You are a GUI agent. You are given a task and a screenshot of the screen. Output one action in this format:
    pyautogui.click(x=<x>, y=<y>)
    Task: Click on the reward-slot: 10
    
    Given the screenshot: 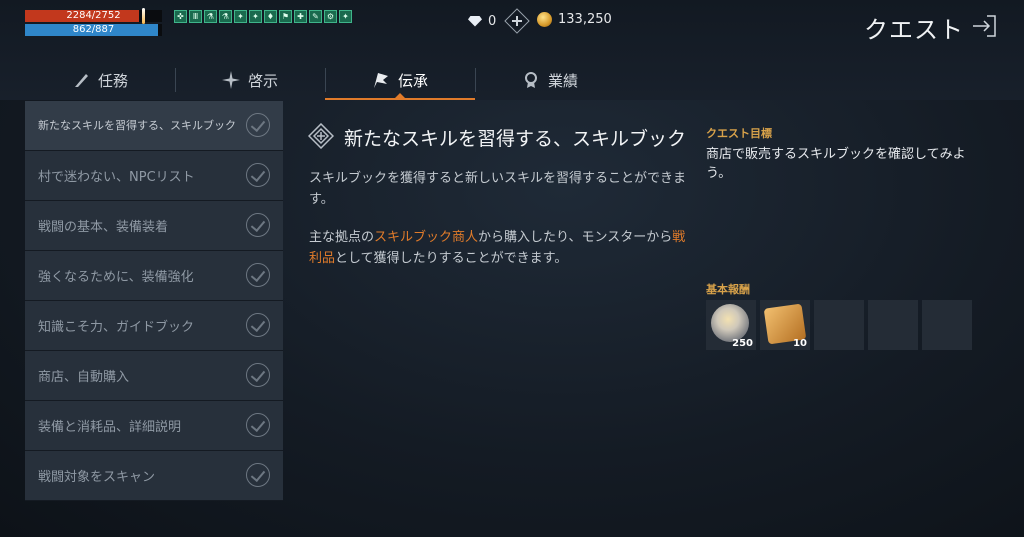 What is the action you would take?
    pyautogui.click(x=785, y=325)
    